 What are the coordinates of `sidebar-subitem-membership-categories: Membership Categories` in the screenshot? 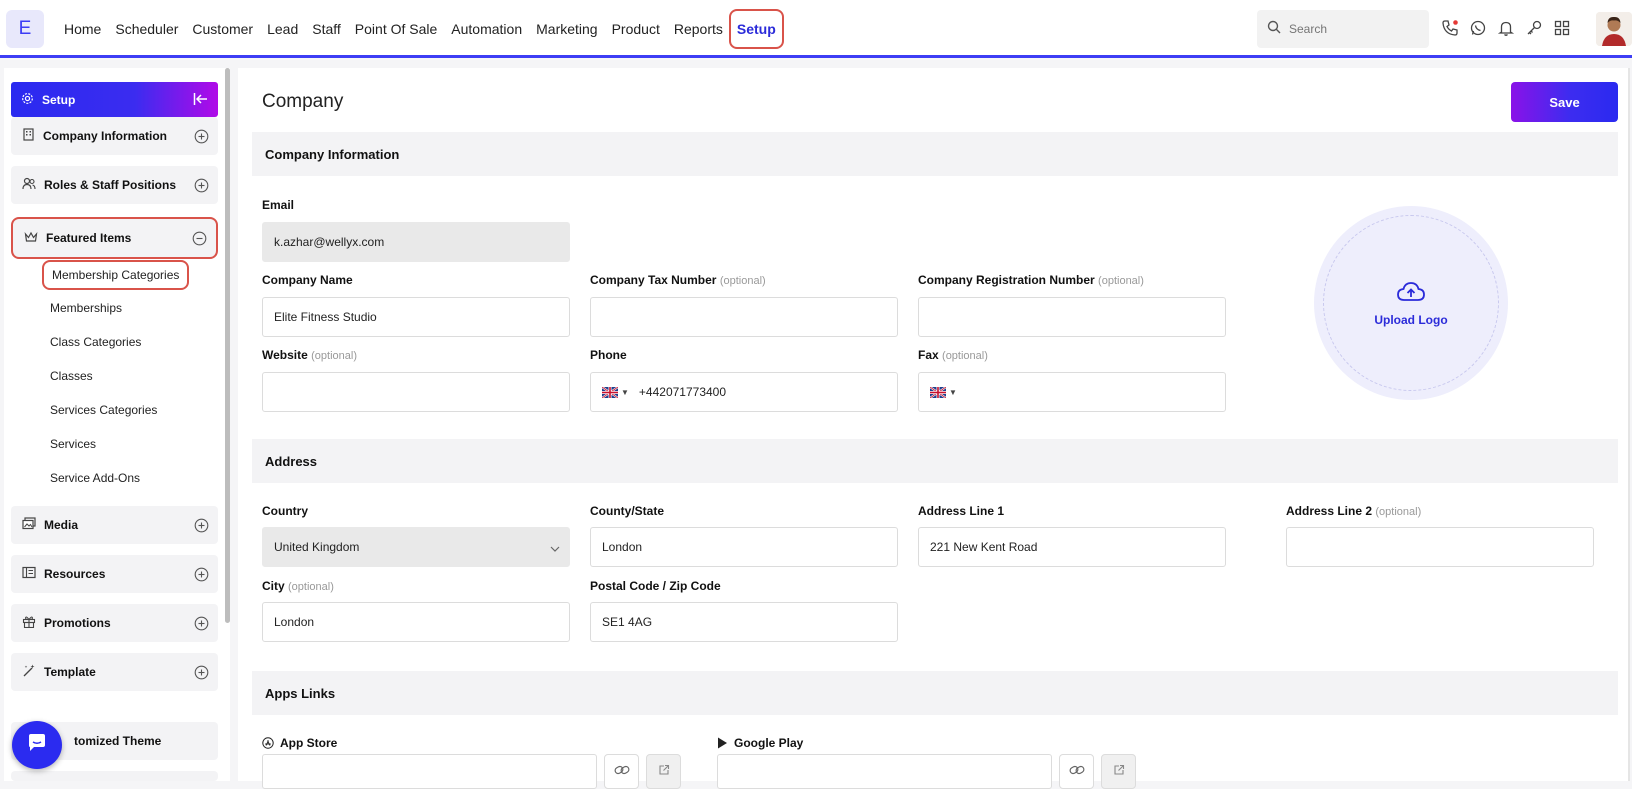 It's located at (116, 275).